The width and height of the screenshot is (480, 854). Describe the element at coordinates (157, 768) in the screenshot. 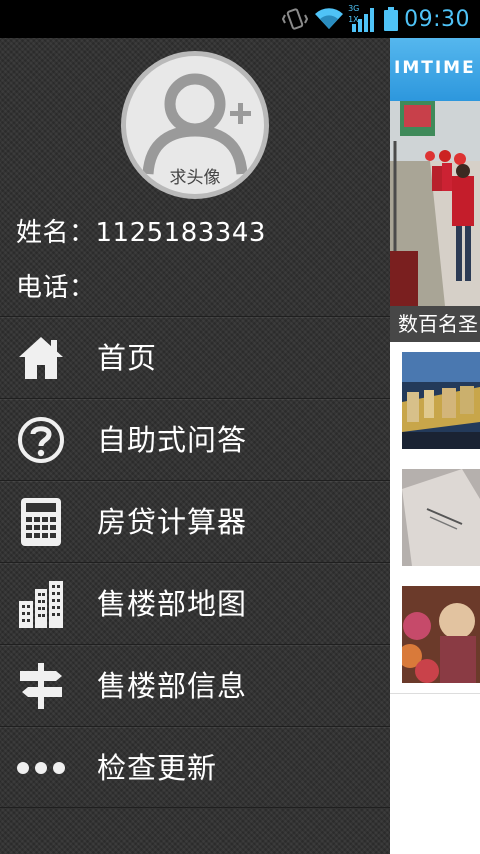

I see `menu-item-label: 检查更新` at that location.